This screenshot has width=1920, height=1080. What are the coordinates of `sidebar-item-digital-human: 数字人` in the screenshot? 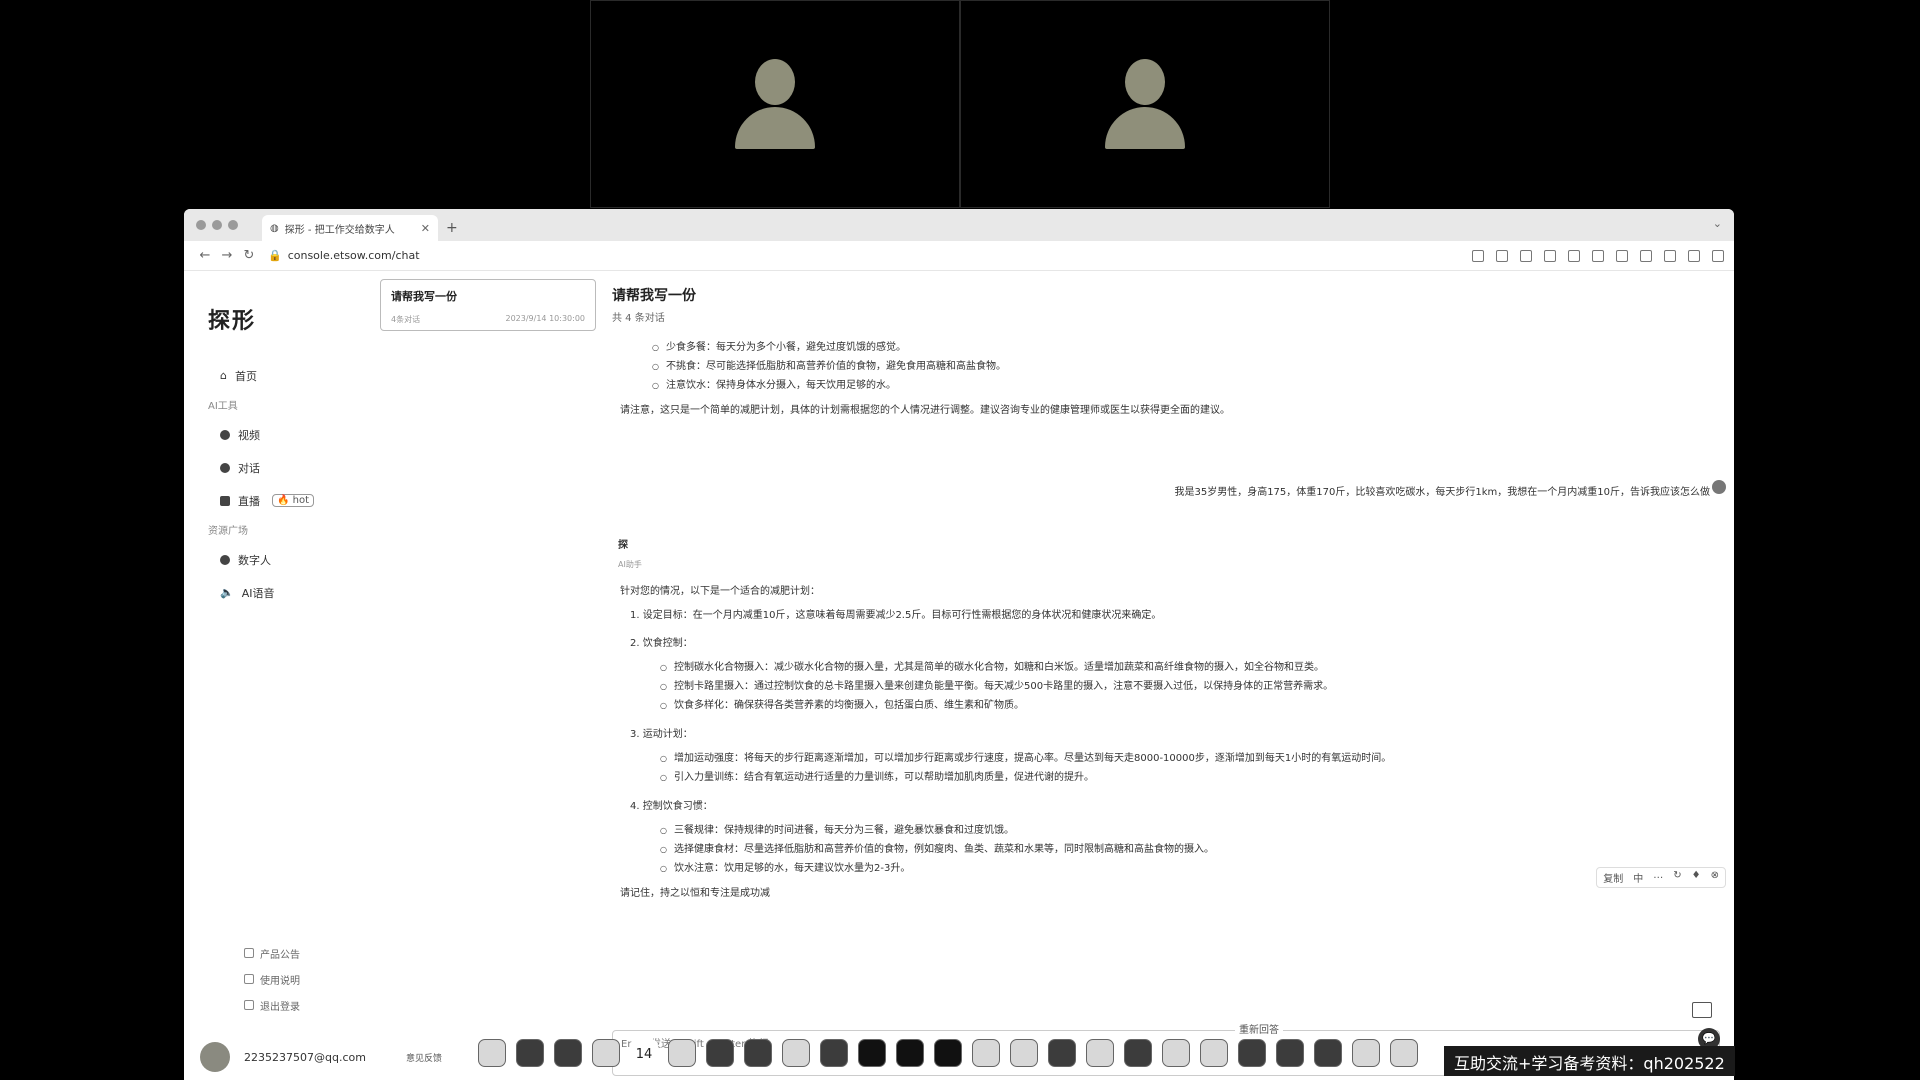 It's located at (294, 559).